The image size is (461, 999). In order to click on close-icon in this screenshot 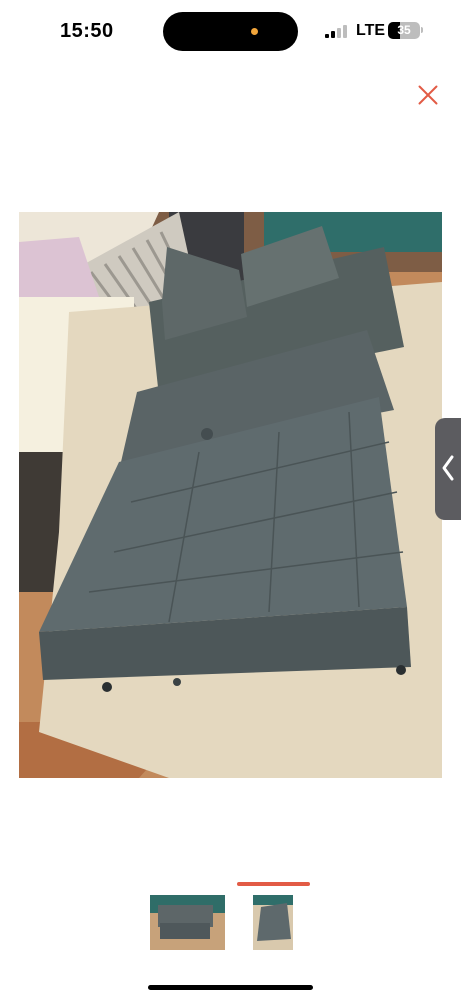, I will do `click(428, 96)`.